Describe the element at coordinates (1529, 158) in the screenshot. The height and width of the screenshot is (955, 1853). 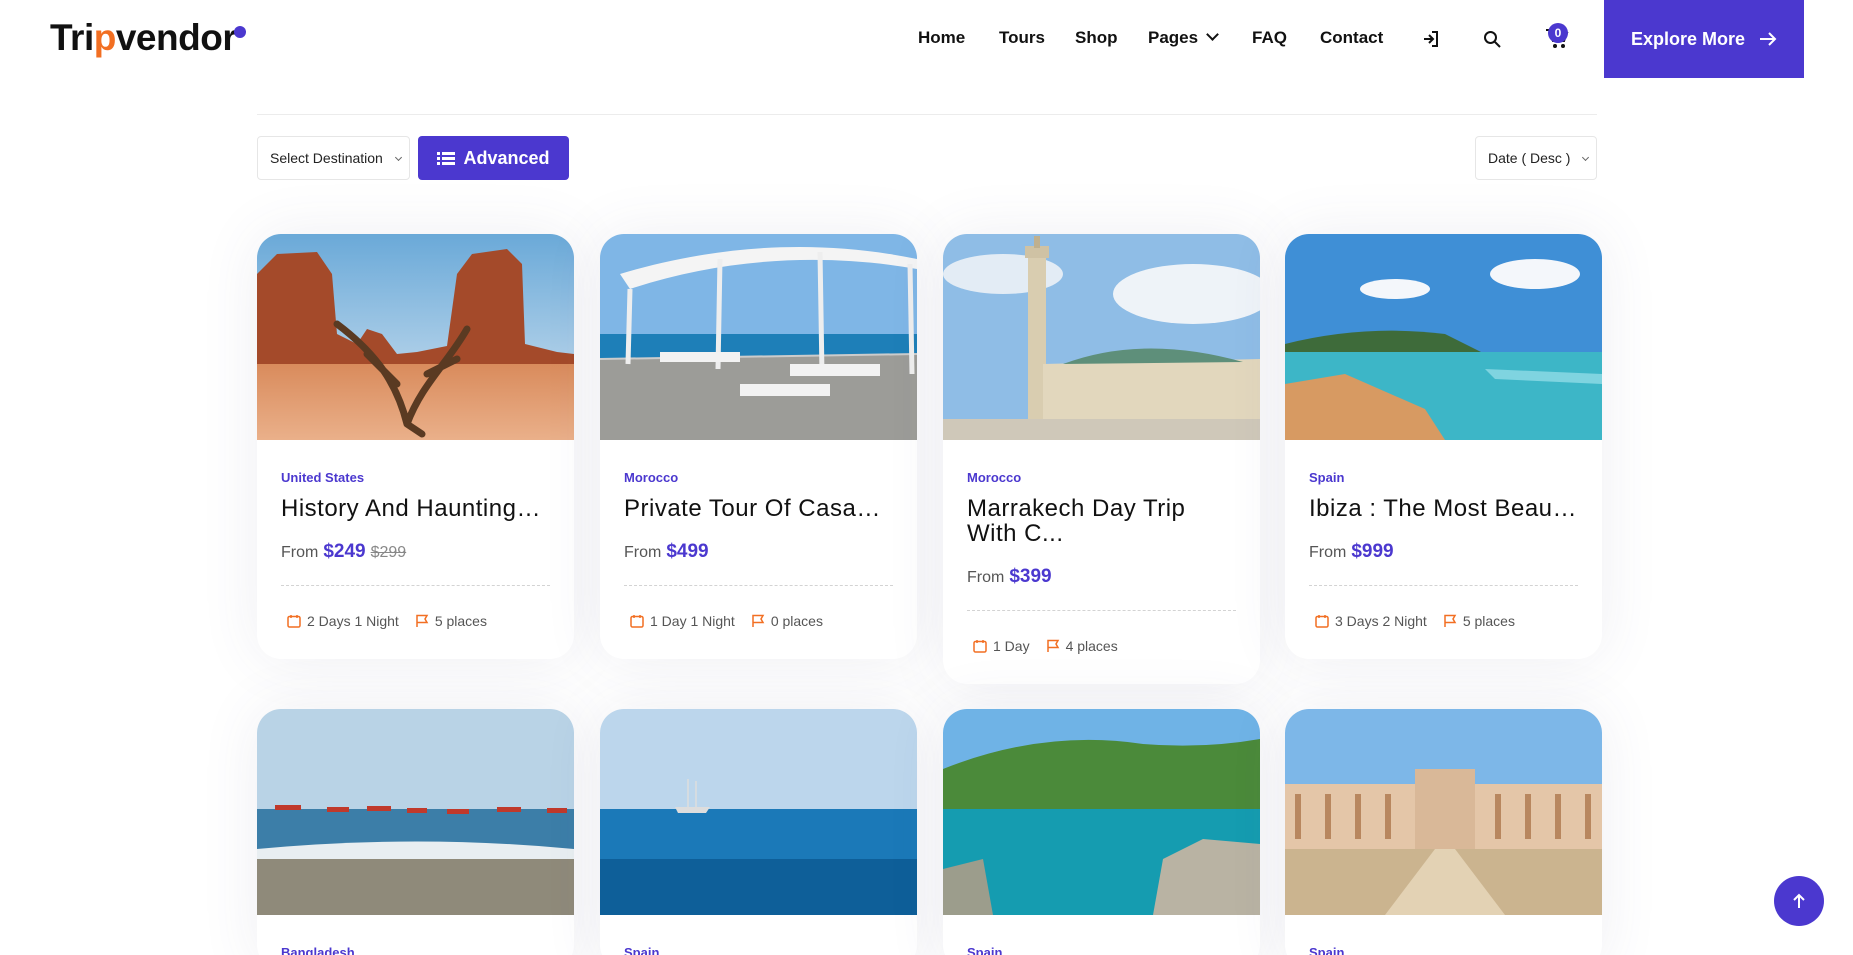
I see `sort-select-value: Date ( Desc )` at that location.